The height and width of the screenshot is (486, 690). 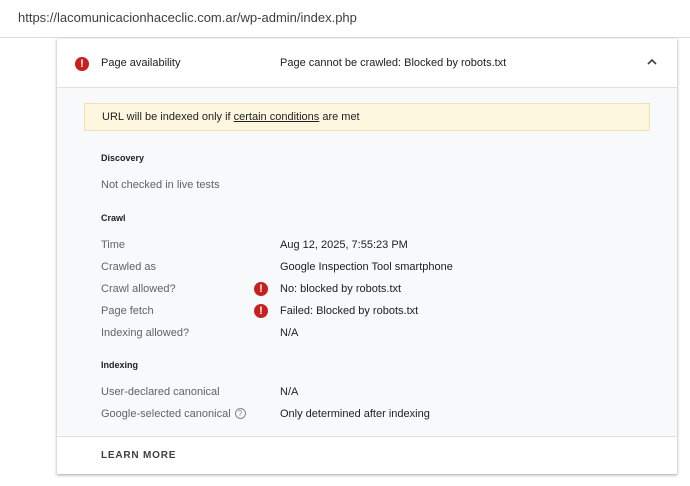 What do you see at coordinates (138, 289) in the screenshot?
I see `crawl-allowed-label: Crawl allowed?` at bounding box center [138, 289].